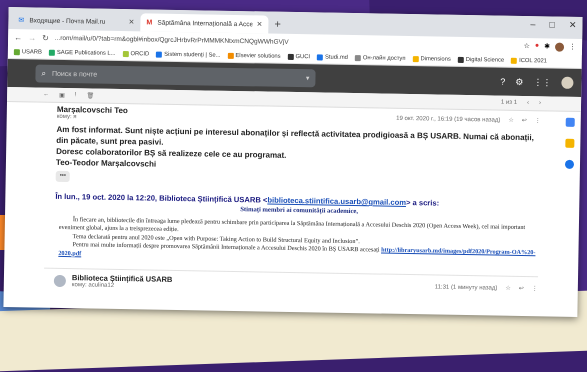 The image size is (587, 372). What do you see at coordinates (332, 57) in the screenshot?
I see `bookmark-item: Studi.md` at bounding box center [332, 57].